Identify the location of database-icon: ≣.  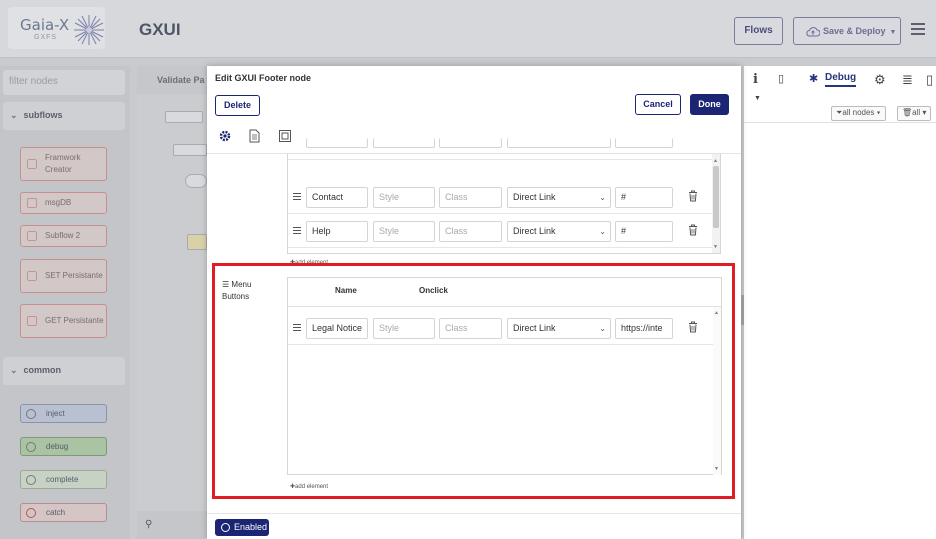
(907, 80).